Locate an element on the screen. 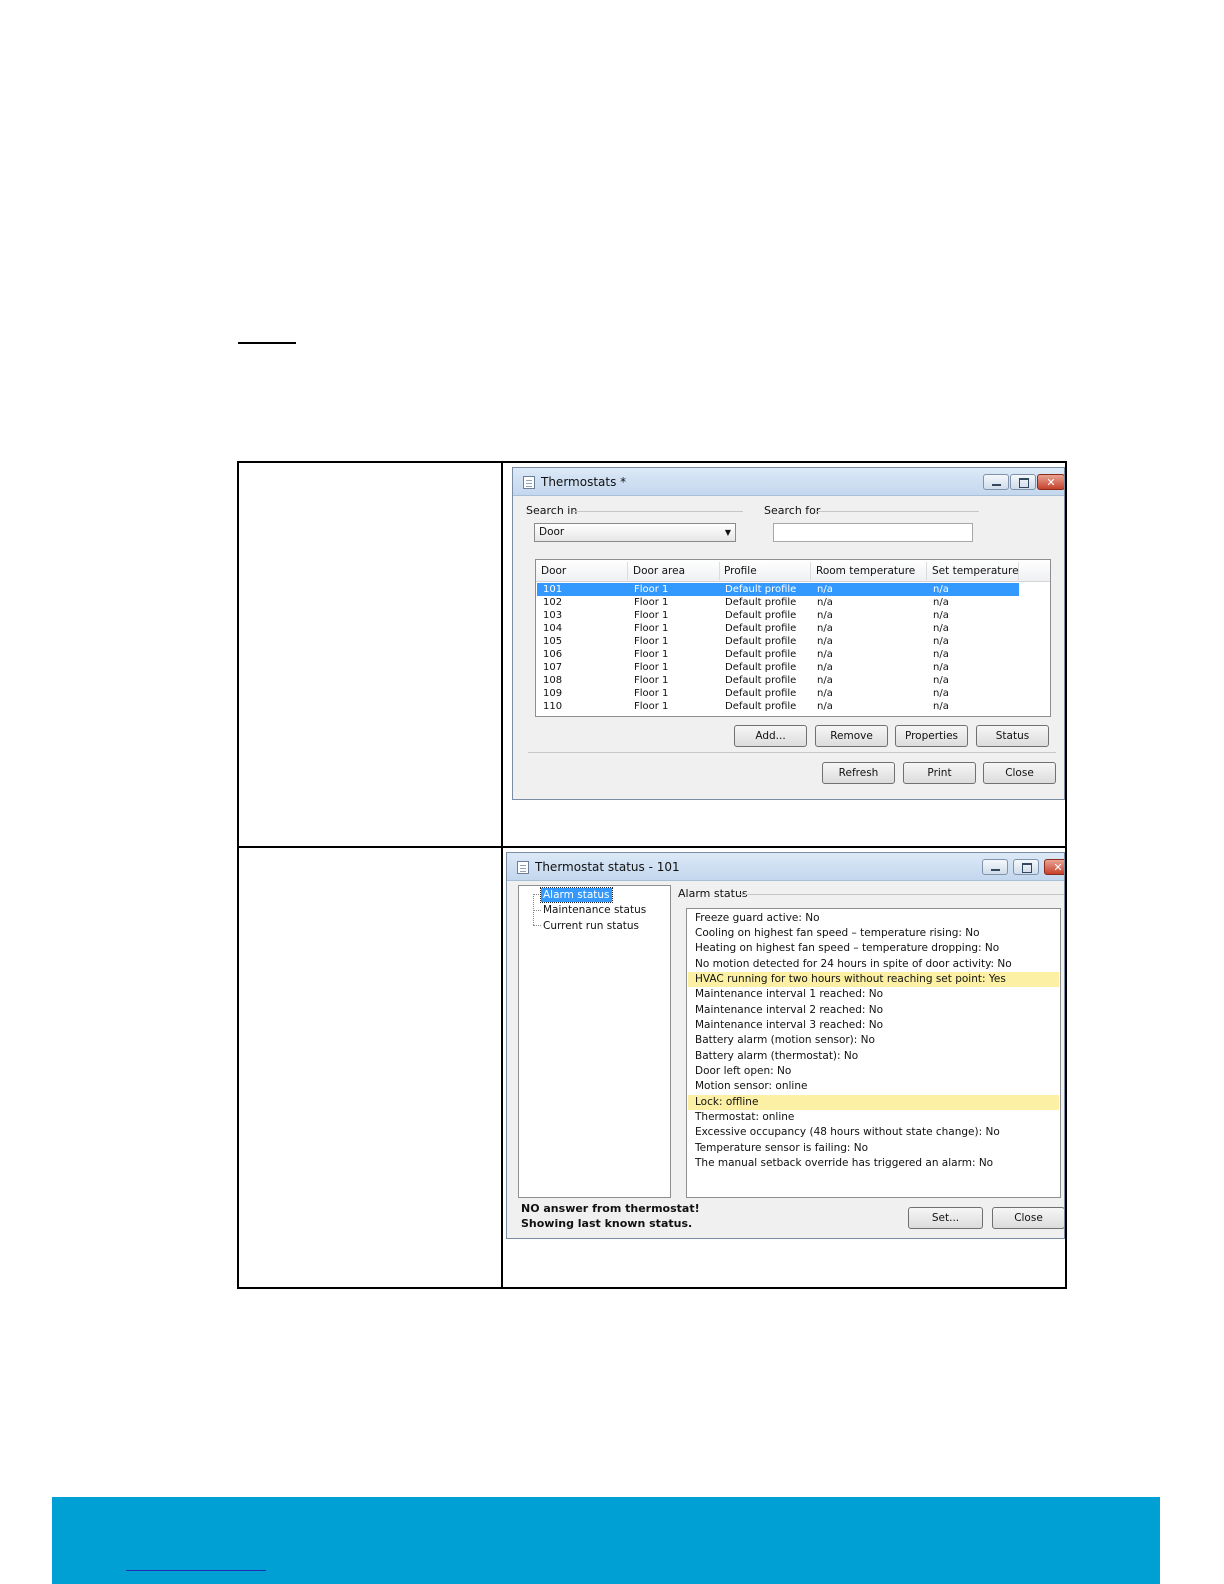 The image size is (1224, 1584). print-button: Print is located at coordinates (939, 773).